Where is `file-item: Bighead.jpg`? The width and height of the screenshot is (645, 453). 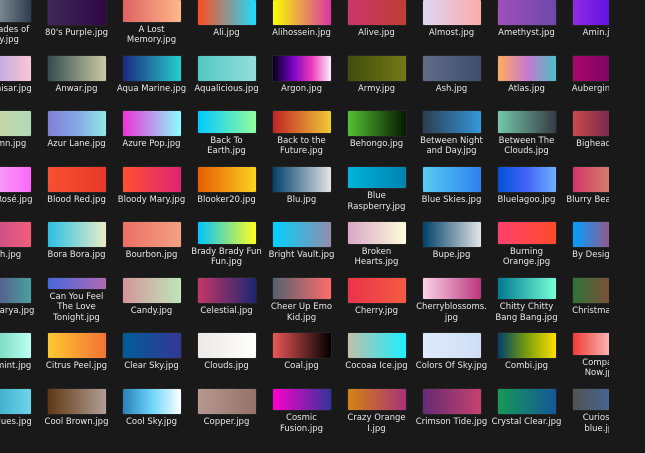
file-item: Bighead.jpg is located at coordinates (586, 129).